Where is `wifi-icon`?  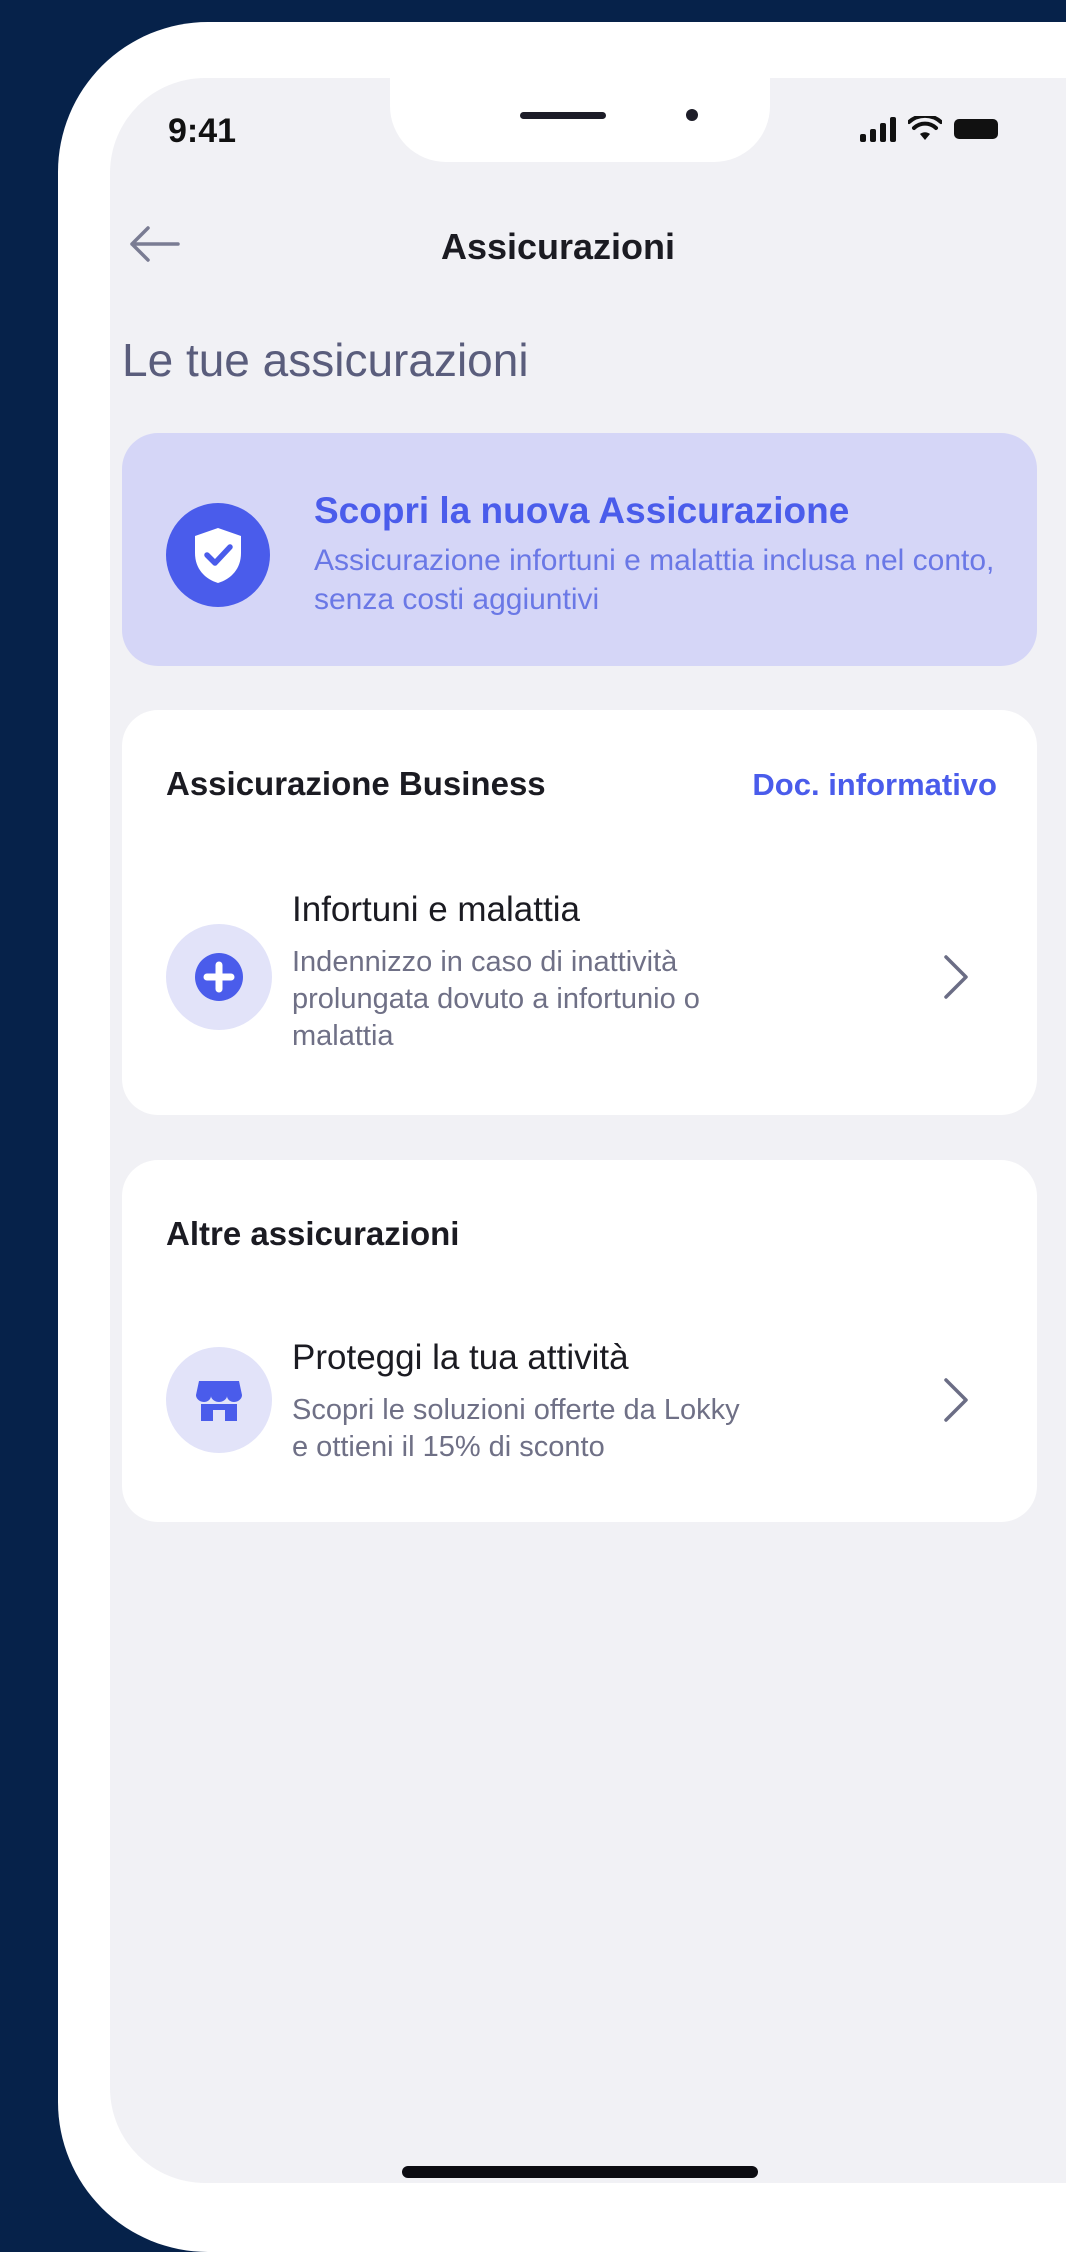 wifi-icon is located at coordinates (925, 128).